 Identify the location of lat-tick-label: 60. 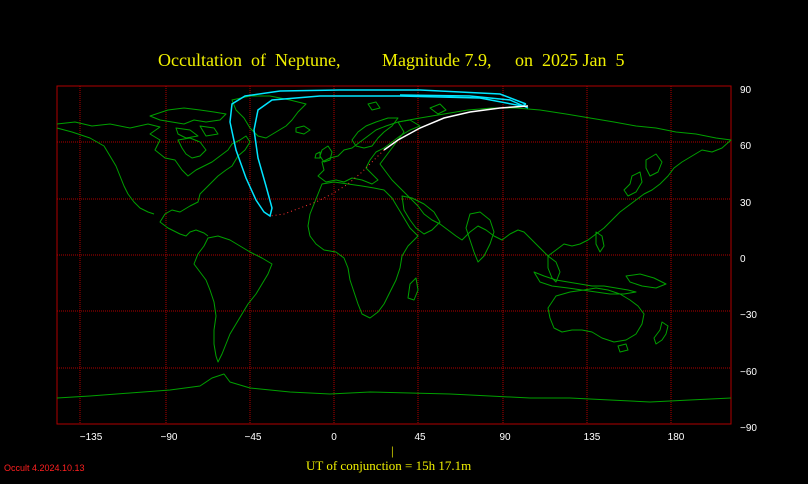
(746, 146).